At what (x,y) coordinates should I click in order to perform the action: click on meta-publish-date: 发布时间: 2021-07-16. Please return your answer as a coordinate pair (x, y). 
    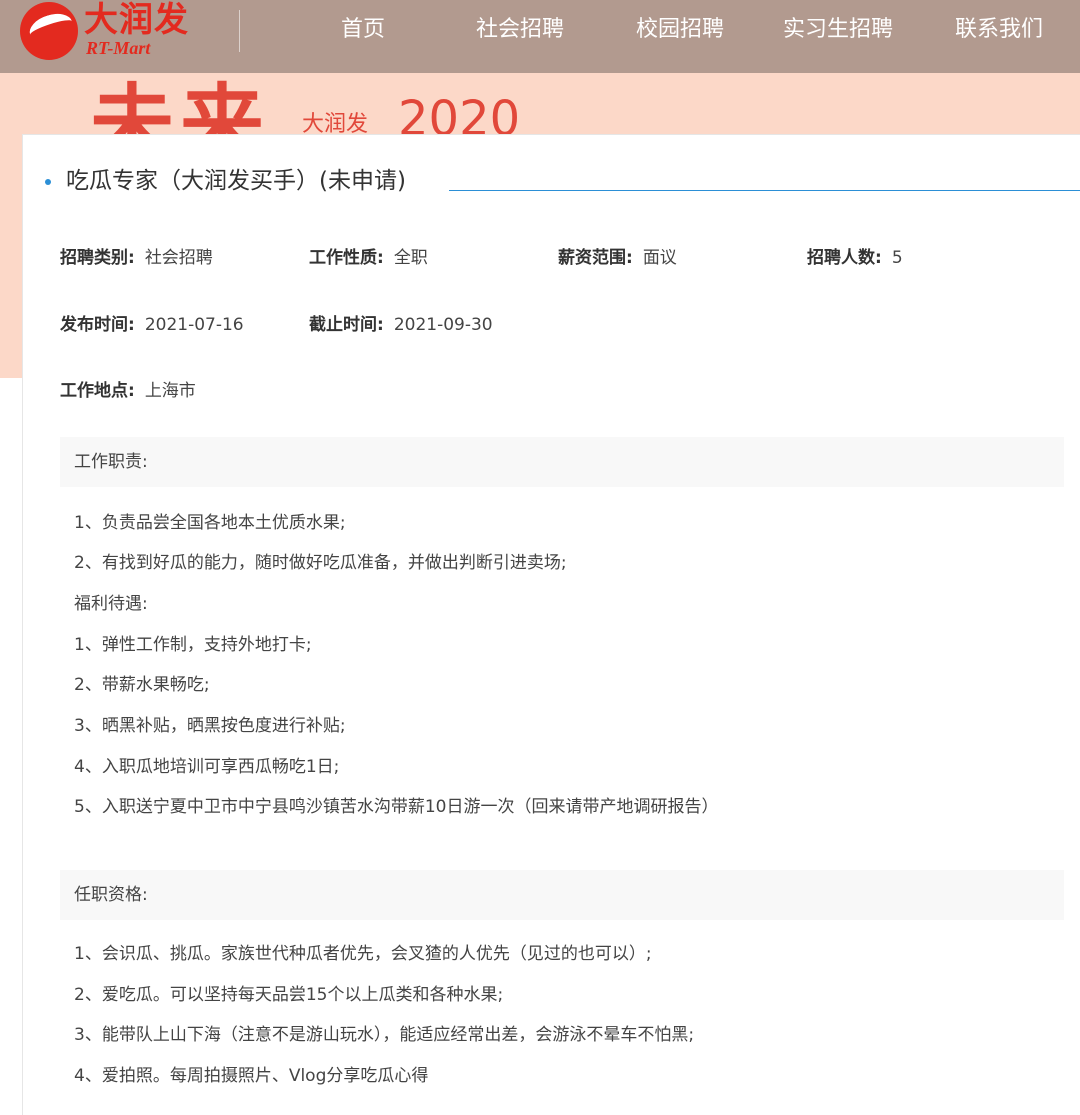
    Looking at the image, I should click on (152, 325).